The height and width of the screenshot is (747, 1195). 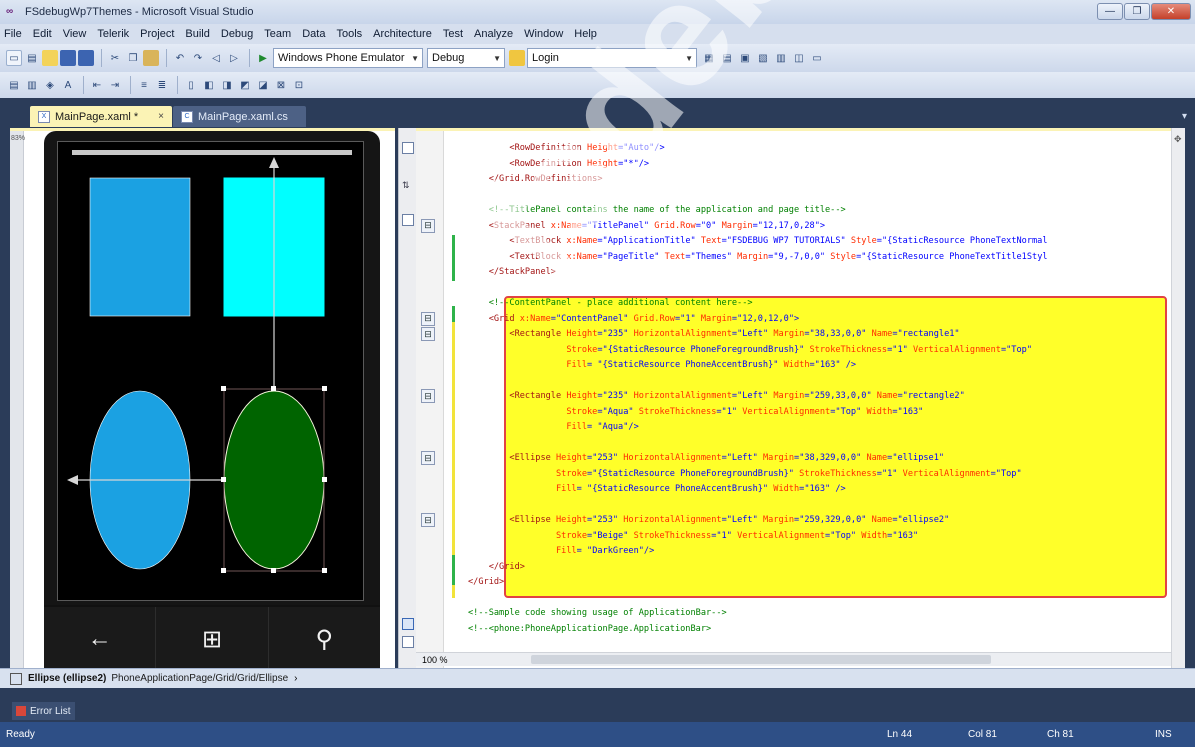 What do you see at coordinates (245, 85) in the screenshot?
I see `previous-bookmark-folder-icon: ◩` at bounding box center [245, 85].